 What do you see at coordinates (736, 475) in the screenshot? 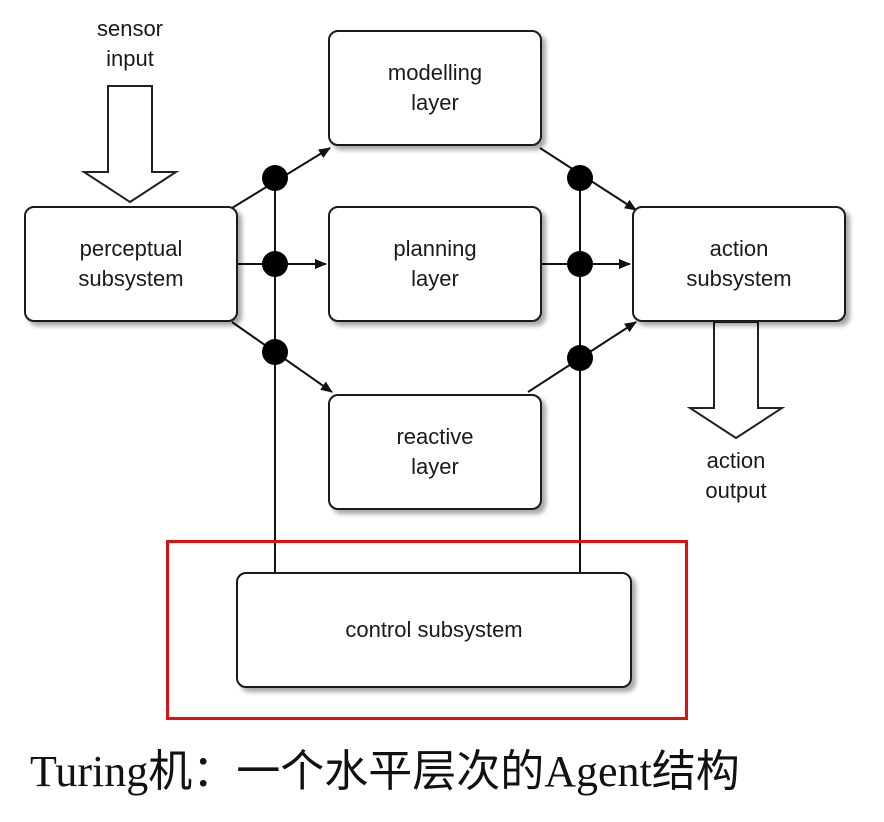
I see `action-output-label: action output` at bounding box center [736, 475].